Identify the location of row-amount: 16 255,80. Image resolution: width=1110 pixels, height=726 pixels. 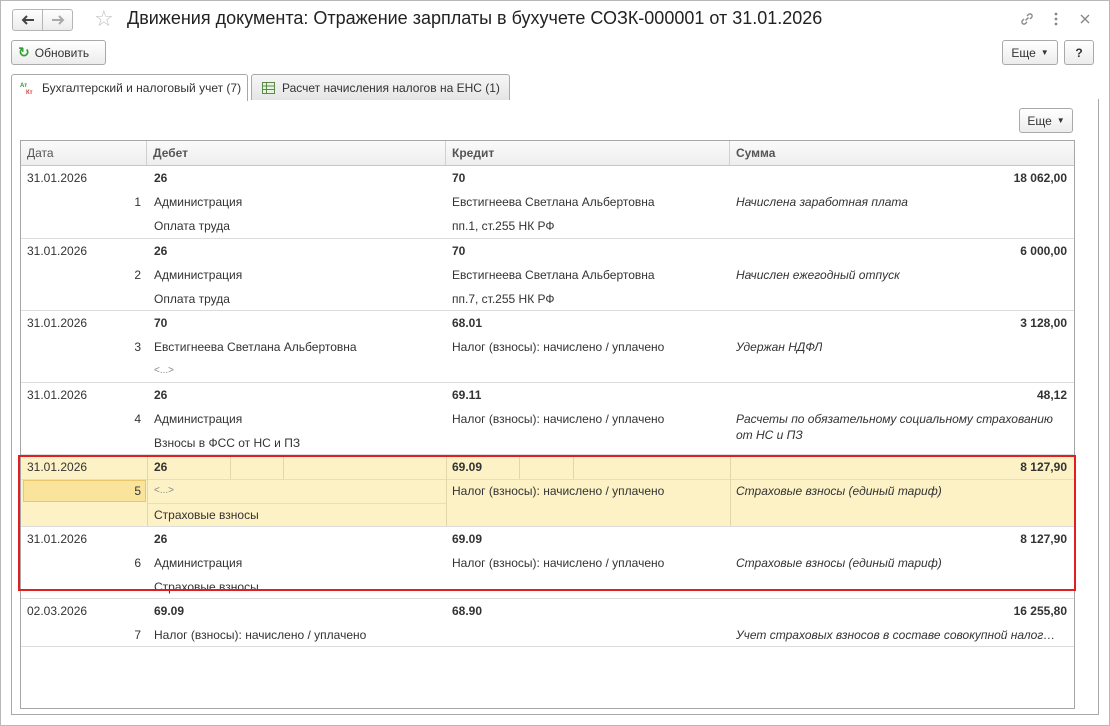
(1040, 611).